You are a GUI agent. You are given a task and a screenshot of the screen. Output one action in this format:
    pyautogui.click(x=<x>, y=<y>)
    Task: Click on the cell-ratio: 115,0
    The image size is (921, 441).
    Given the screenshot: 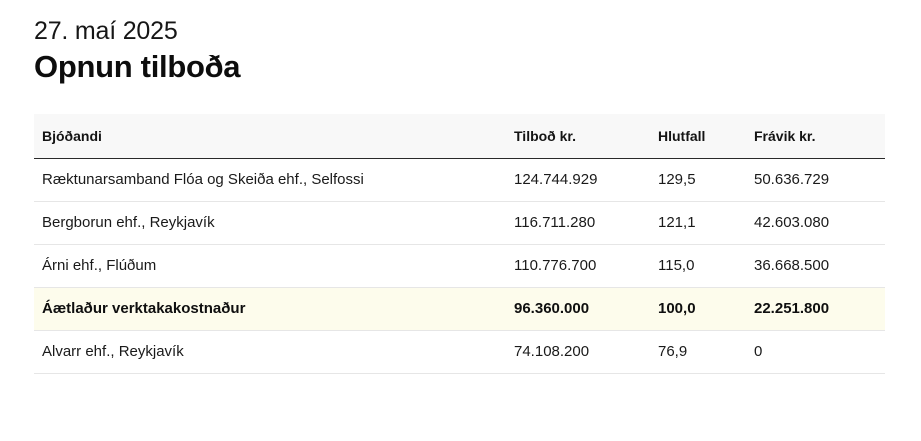 What is the action you would take?
    pyautogui.click(x=676, y=265)
    